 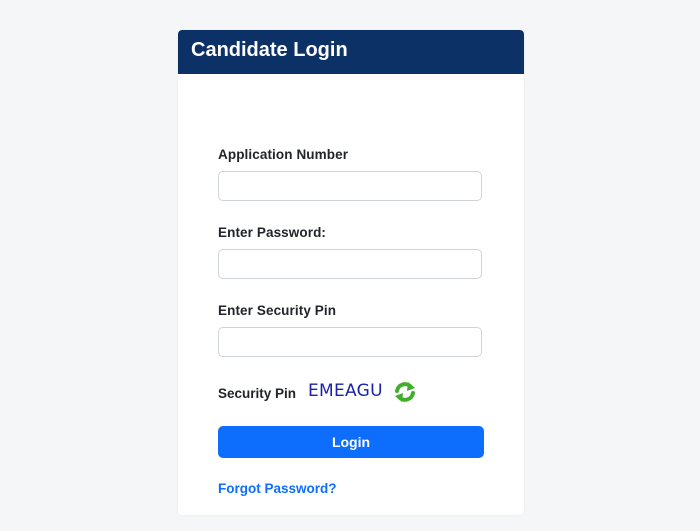 What do you see at coordinates (351, 442) in the screenshot?
I see `login-button: Login` at bounding box center [351, 442].